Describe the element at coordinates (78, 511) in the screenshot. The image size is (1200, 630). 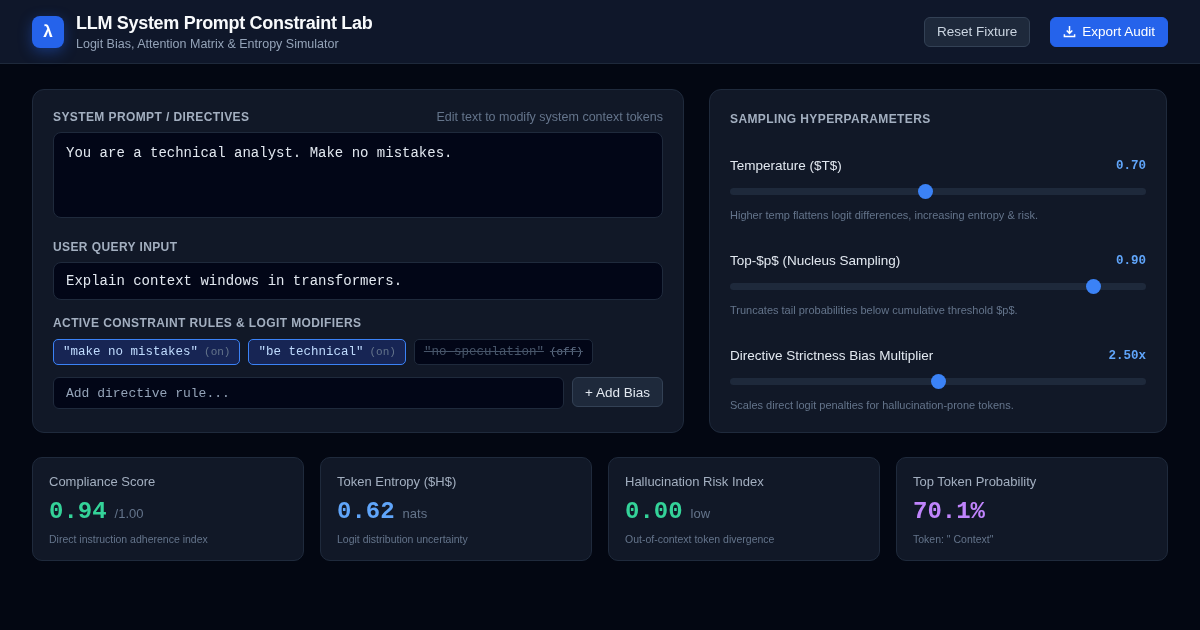
I see `metric-value: 0.94` at that location.